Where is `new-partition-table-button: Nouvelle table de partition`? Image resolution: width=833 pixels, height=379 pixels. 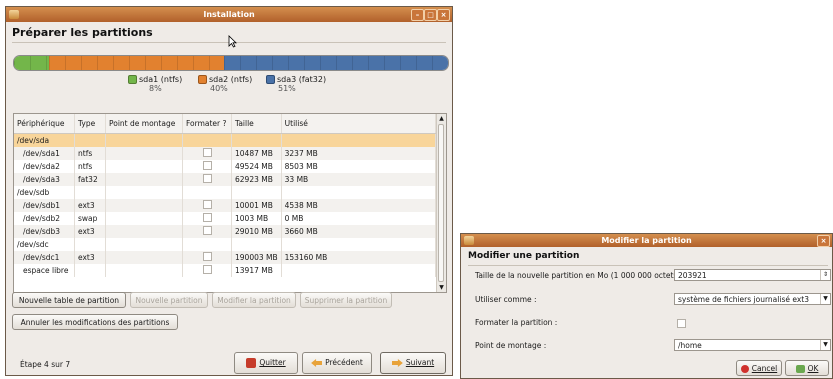 new-partition-table-button: Nouvelle table de partition is located at coordinates (69, 300).